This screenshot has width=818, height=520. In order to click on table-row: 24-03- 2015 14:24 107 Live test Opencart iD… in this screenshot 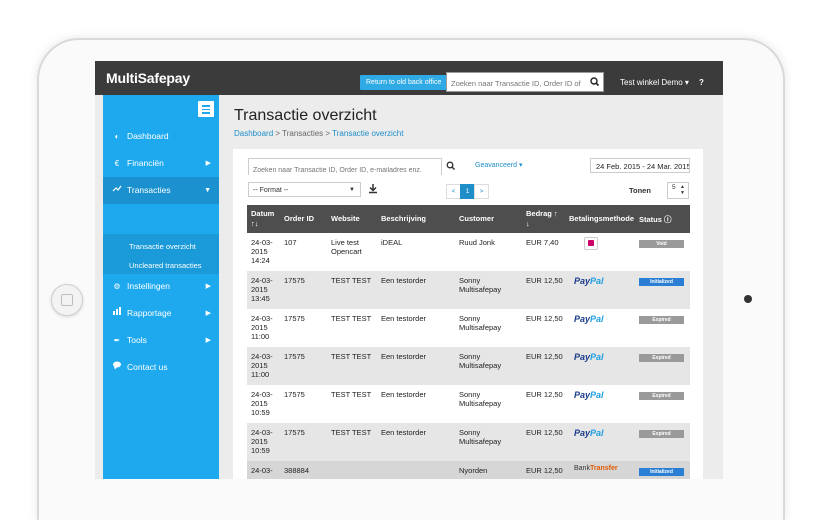, I will do `click(468, 252)`.